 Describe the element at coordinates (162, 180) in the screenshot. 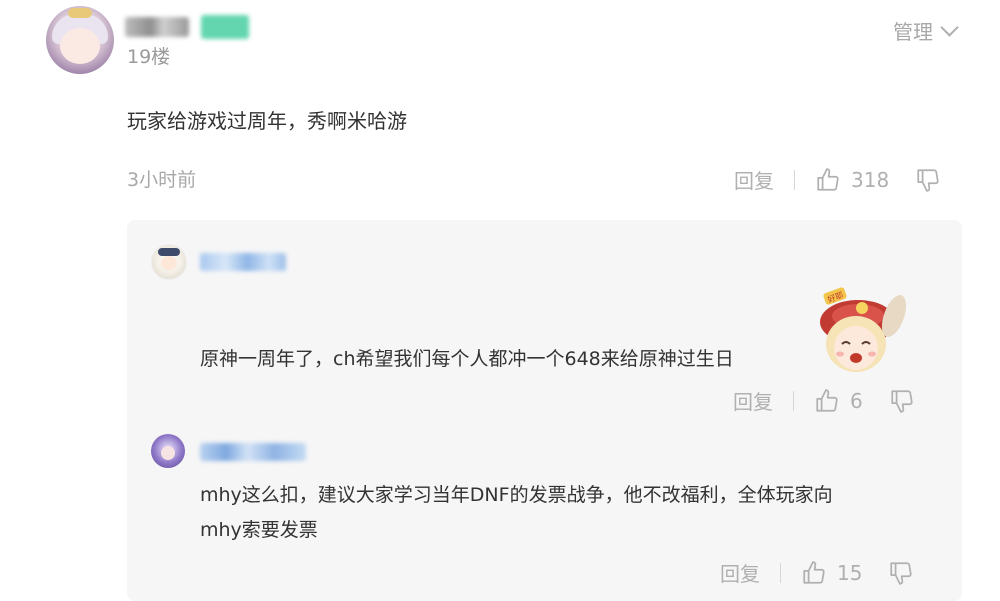

I see `comment-time: 3小时前` at that location.